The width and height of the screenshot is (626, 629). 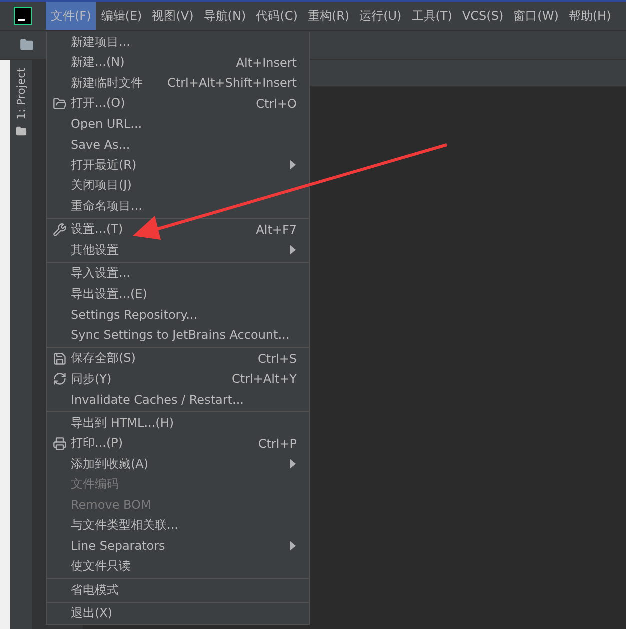 I want to click on menu-item: 新建...(N) Alt+Insert, so click(x=178, y=62).